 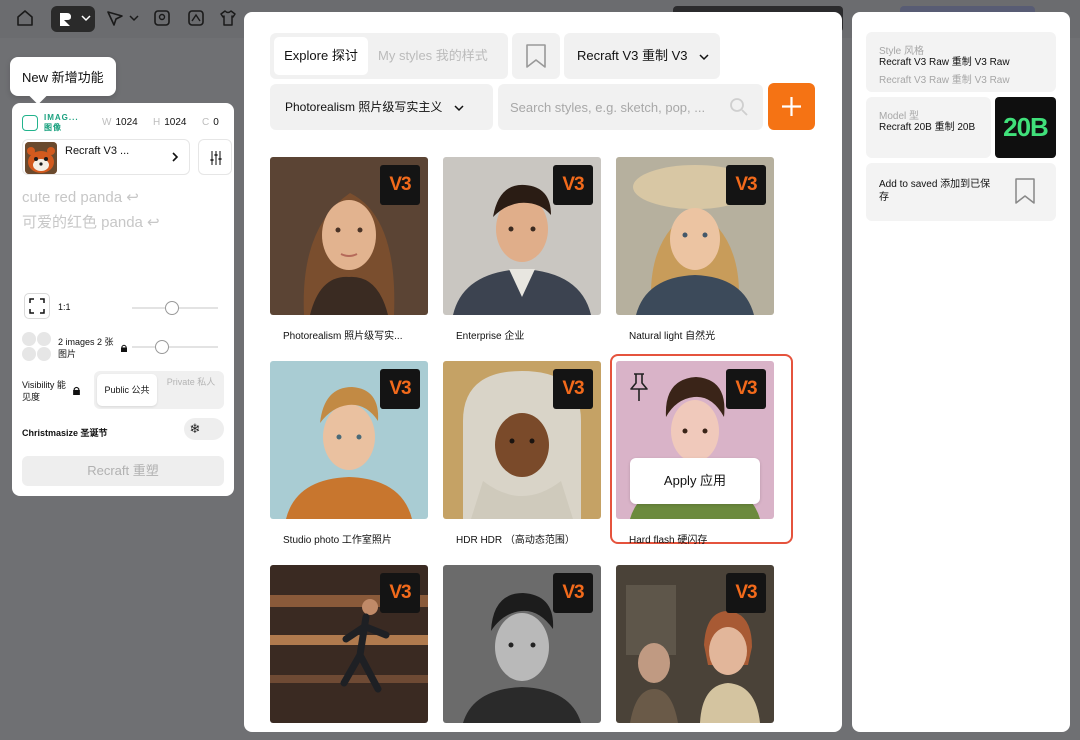 What do you see at coordinates (204, 429) in the screenshot?
I see `christmasize-toggle: ❄` at bounding box center [204, 429].